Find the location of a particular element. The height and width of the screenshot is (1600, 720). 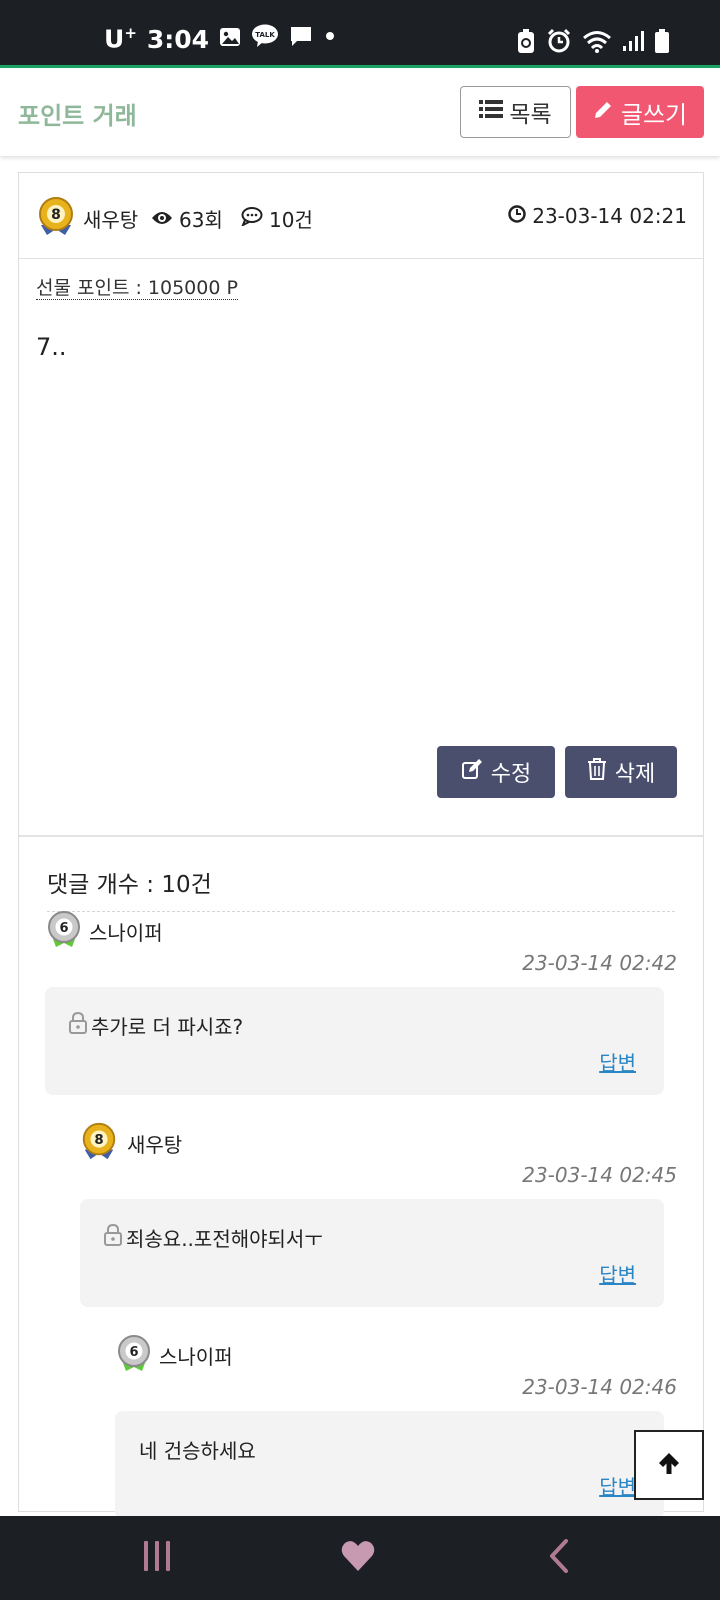

comment-text: 네 건승하세요 is located at coordinates (197, 1449).